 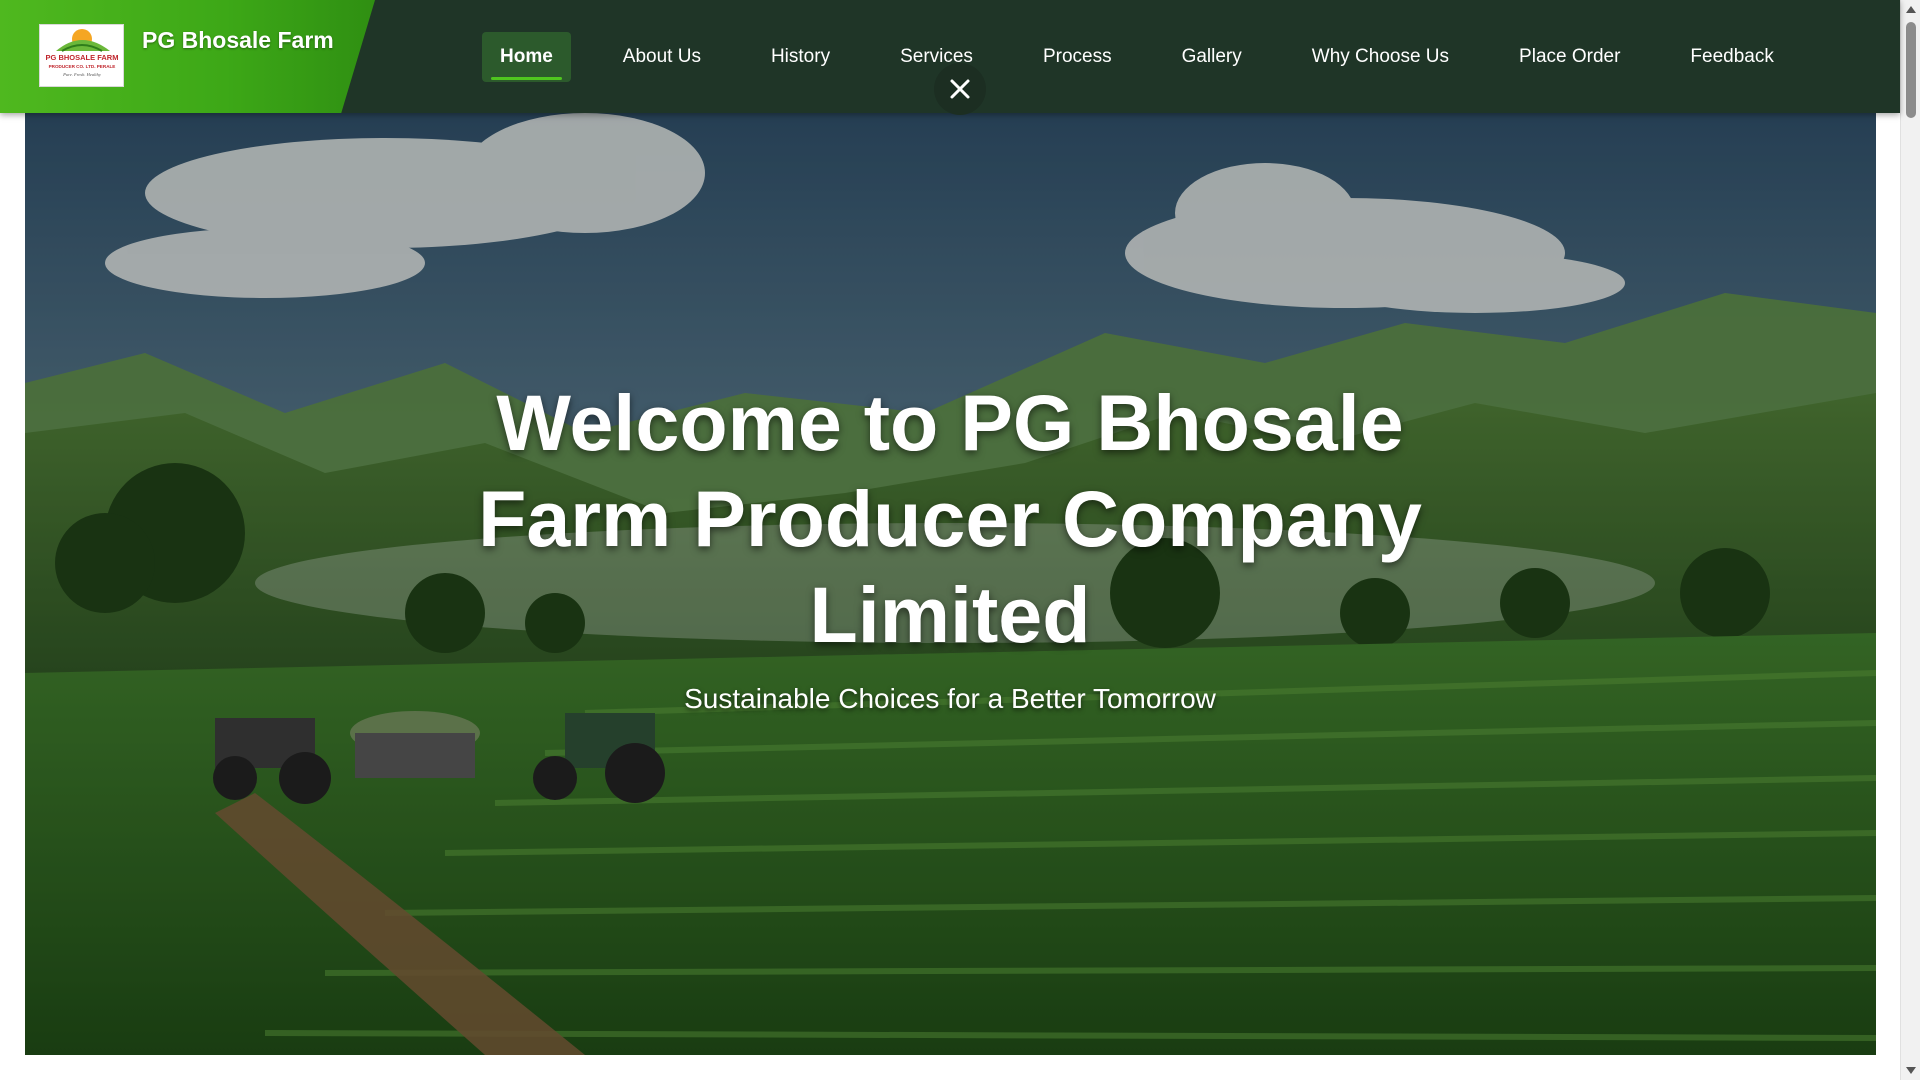 What do you see at coordinates (1569, 57) in the screenshot?
I see `nav-place-order: Place Order` at bounding box center [1569, 57].